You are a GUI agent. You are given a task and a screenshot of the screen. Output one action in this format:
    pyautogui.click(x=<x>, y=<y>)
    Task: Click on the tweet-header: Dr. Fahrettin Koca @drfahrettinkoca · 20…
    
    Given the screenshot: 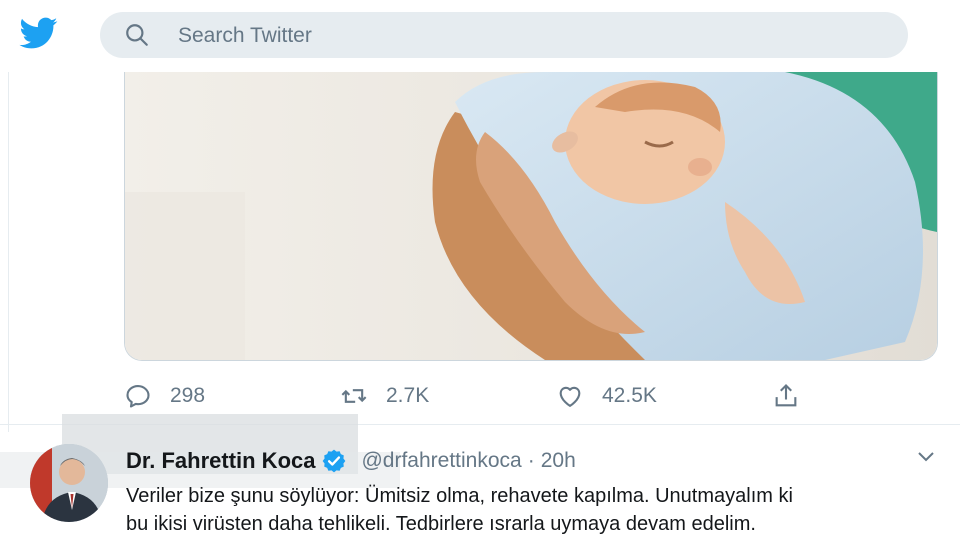 What is the action you would take?
    pyautogui.click(x=351, y=461)
    